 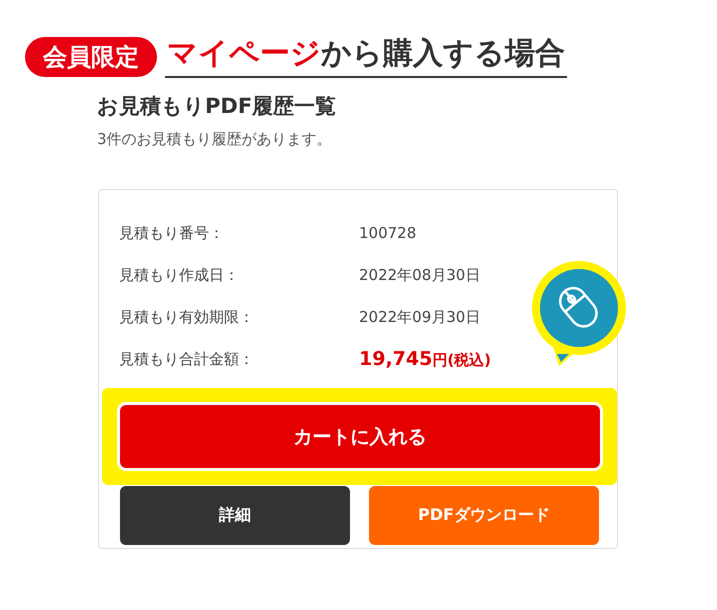 I want to click on detail-label: 見積もり番号：, so click(x=172, y=233).